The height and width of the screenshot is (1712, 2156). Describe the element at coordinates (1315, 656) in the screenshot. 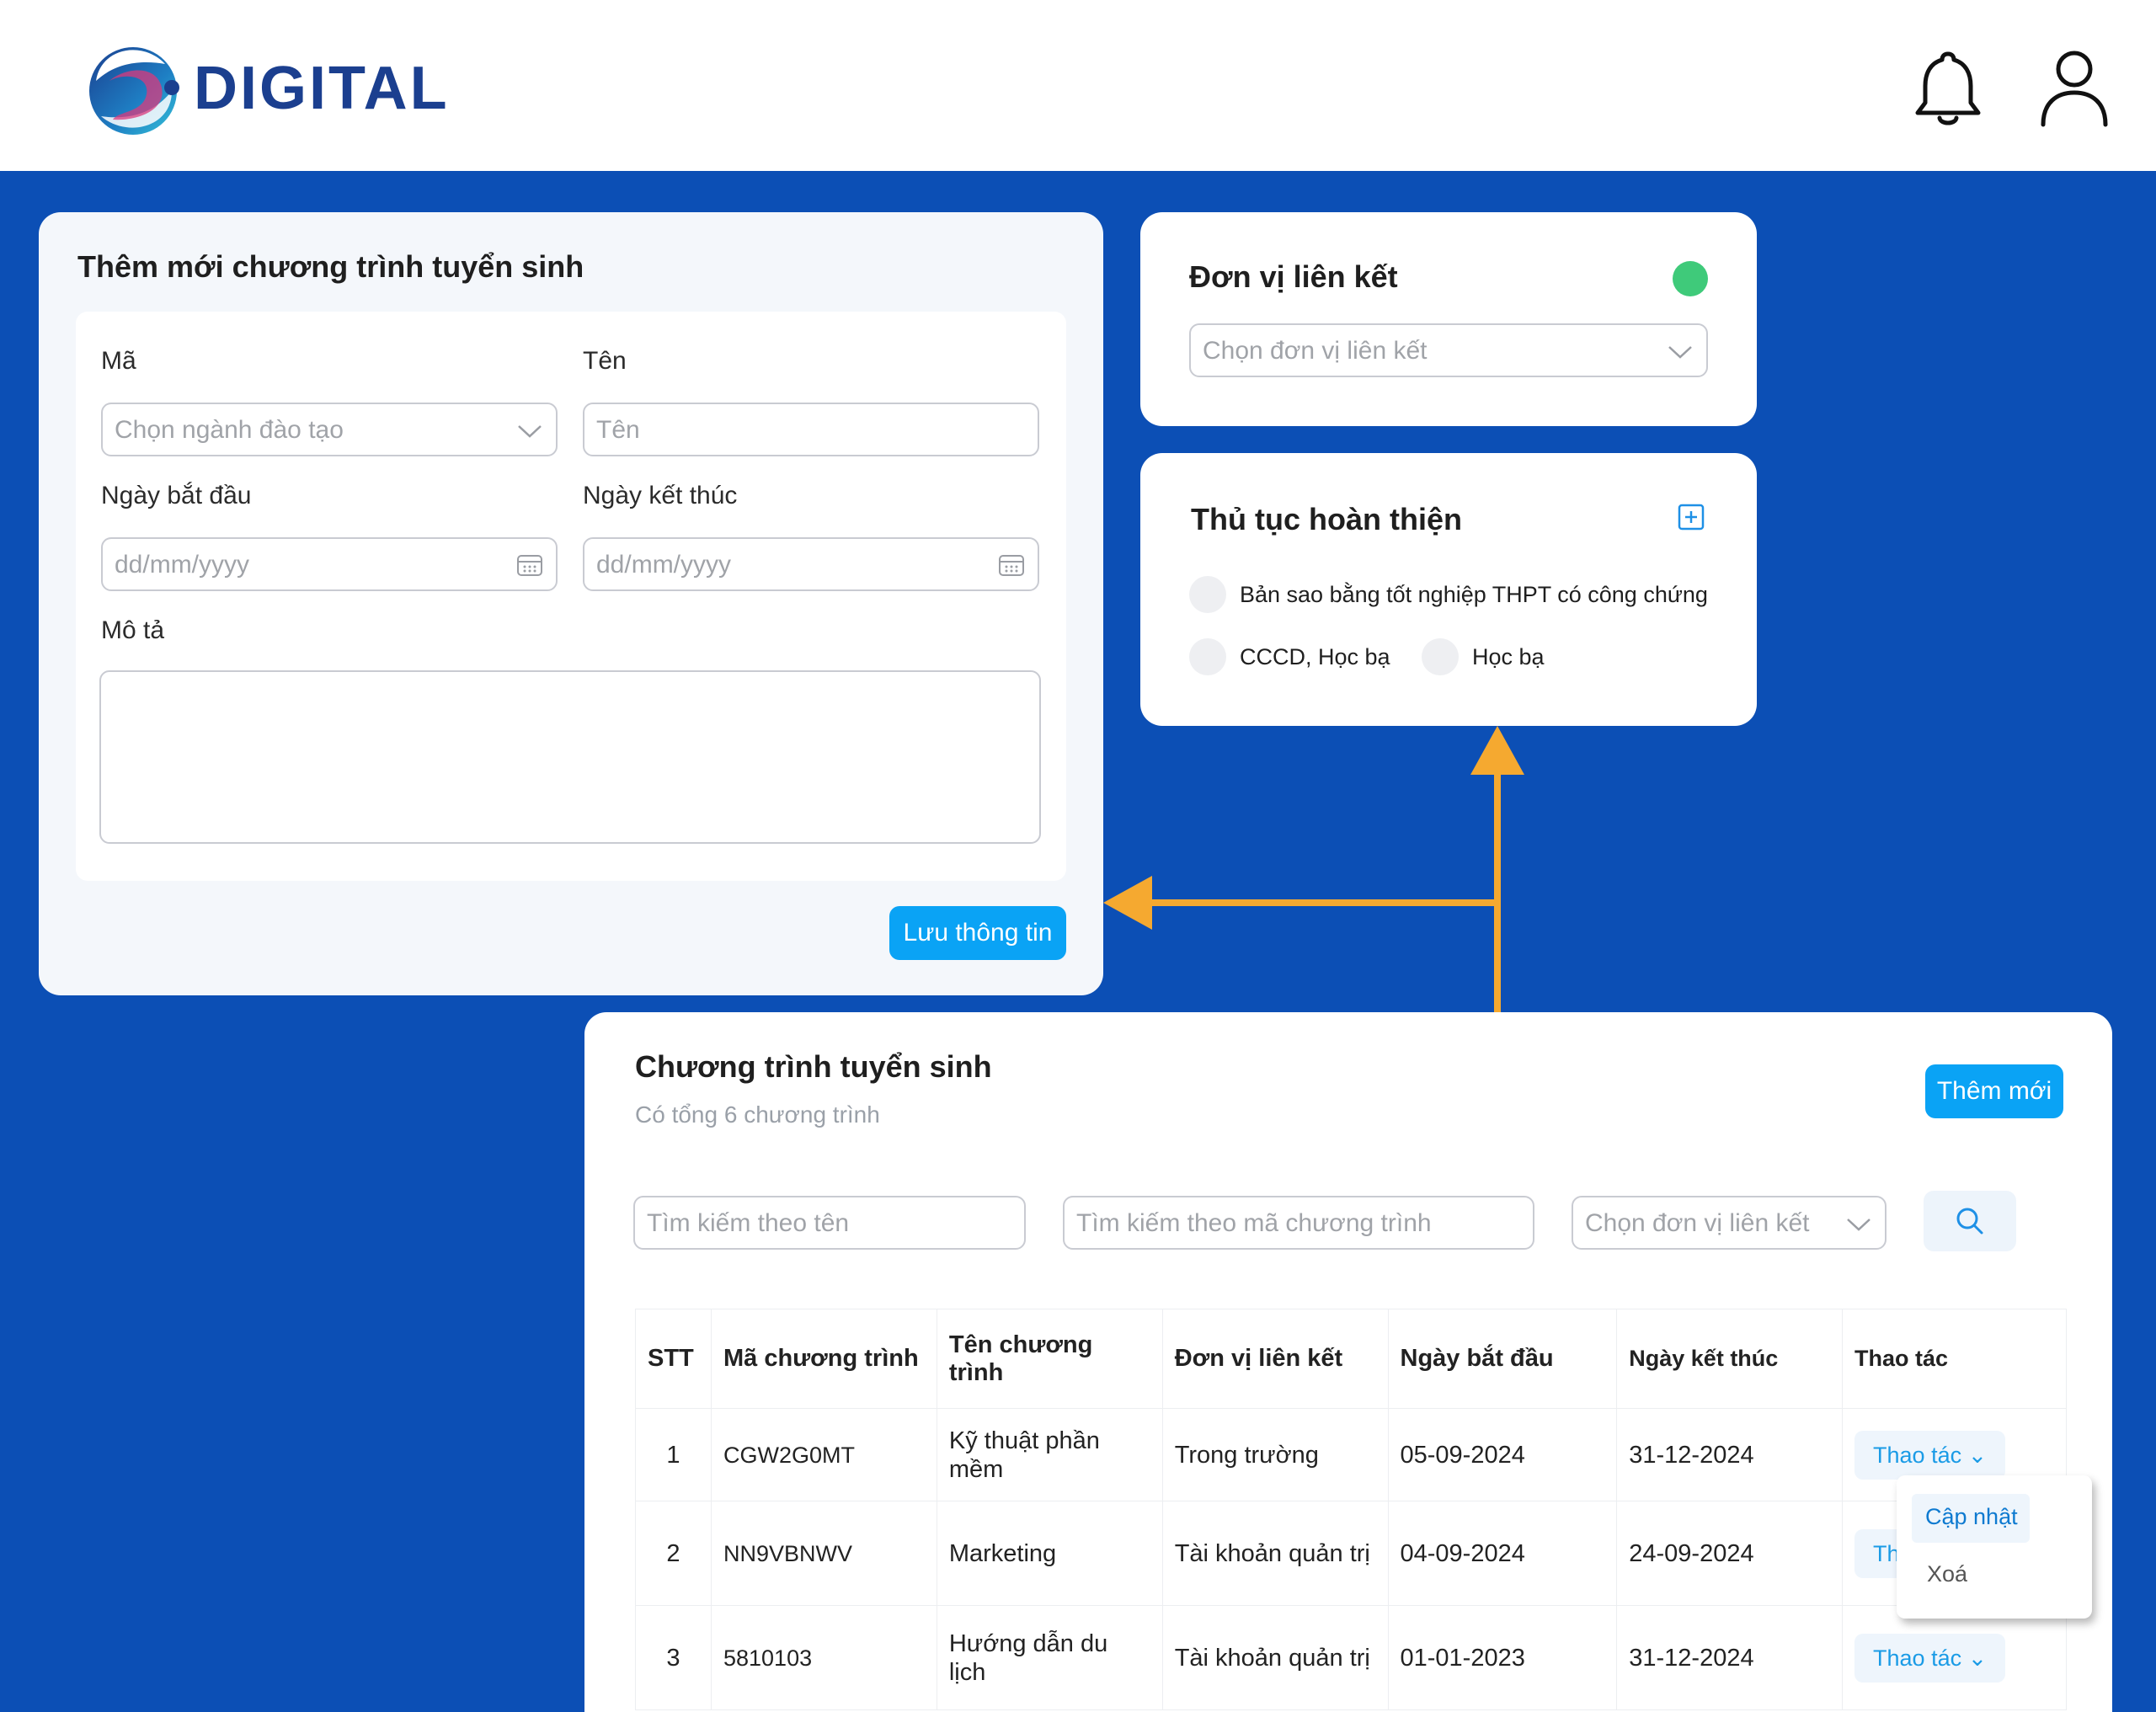

I see `procedure-item: CCCD, Học bạ` at that location.